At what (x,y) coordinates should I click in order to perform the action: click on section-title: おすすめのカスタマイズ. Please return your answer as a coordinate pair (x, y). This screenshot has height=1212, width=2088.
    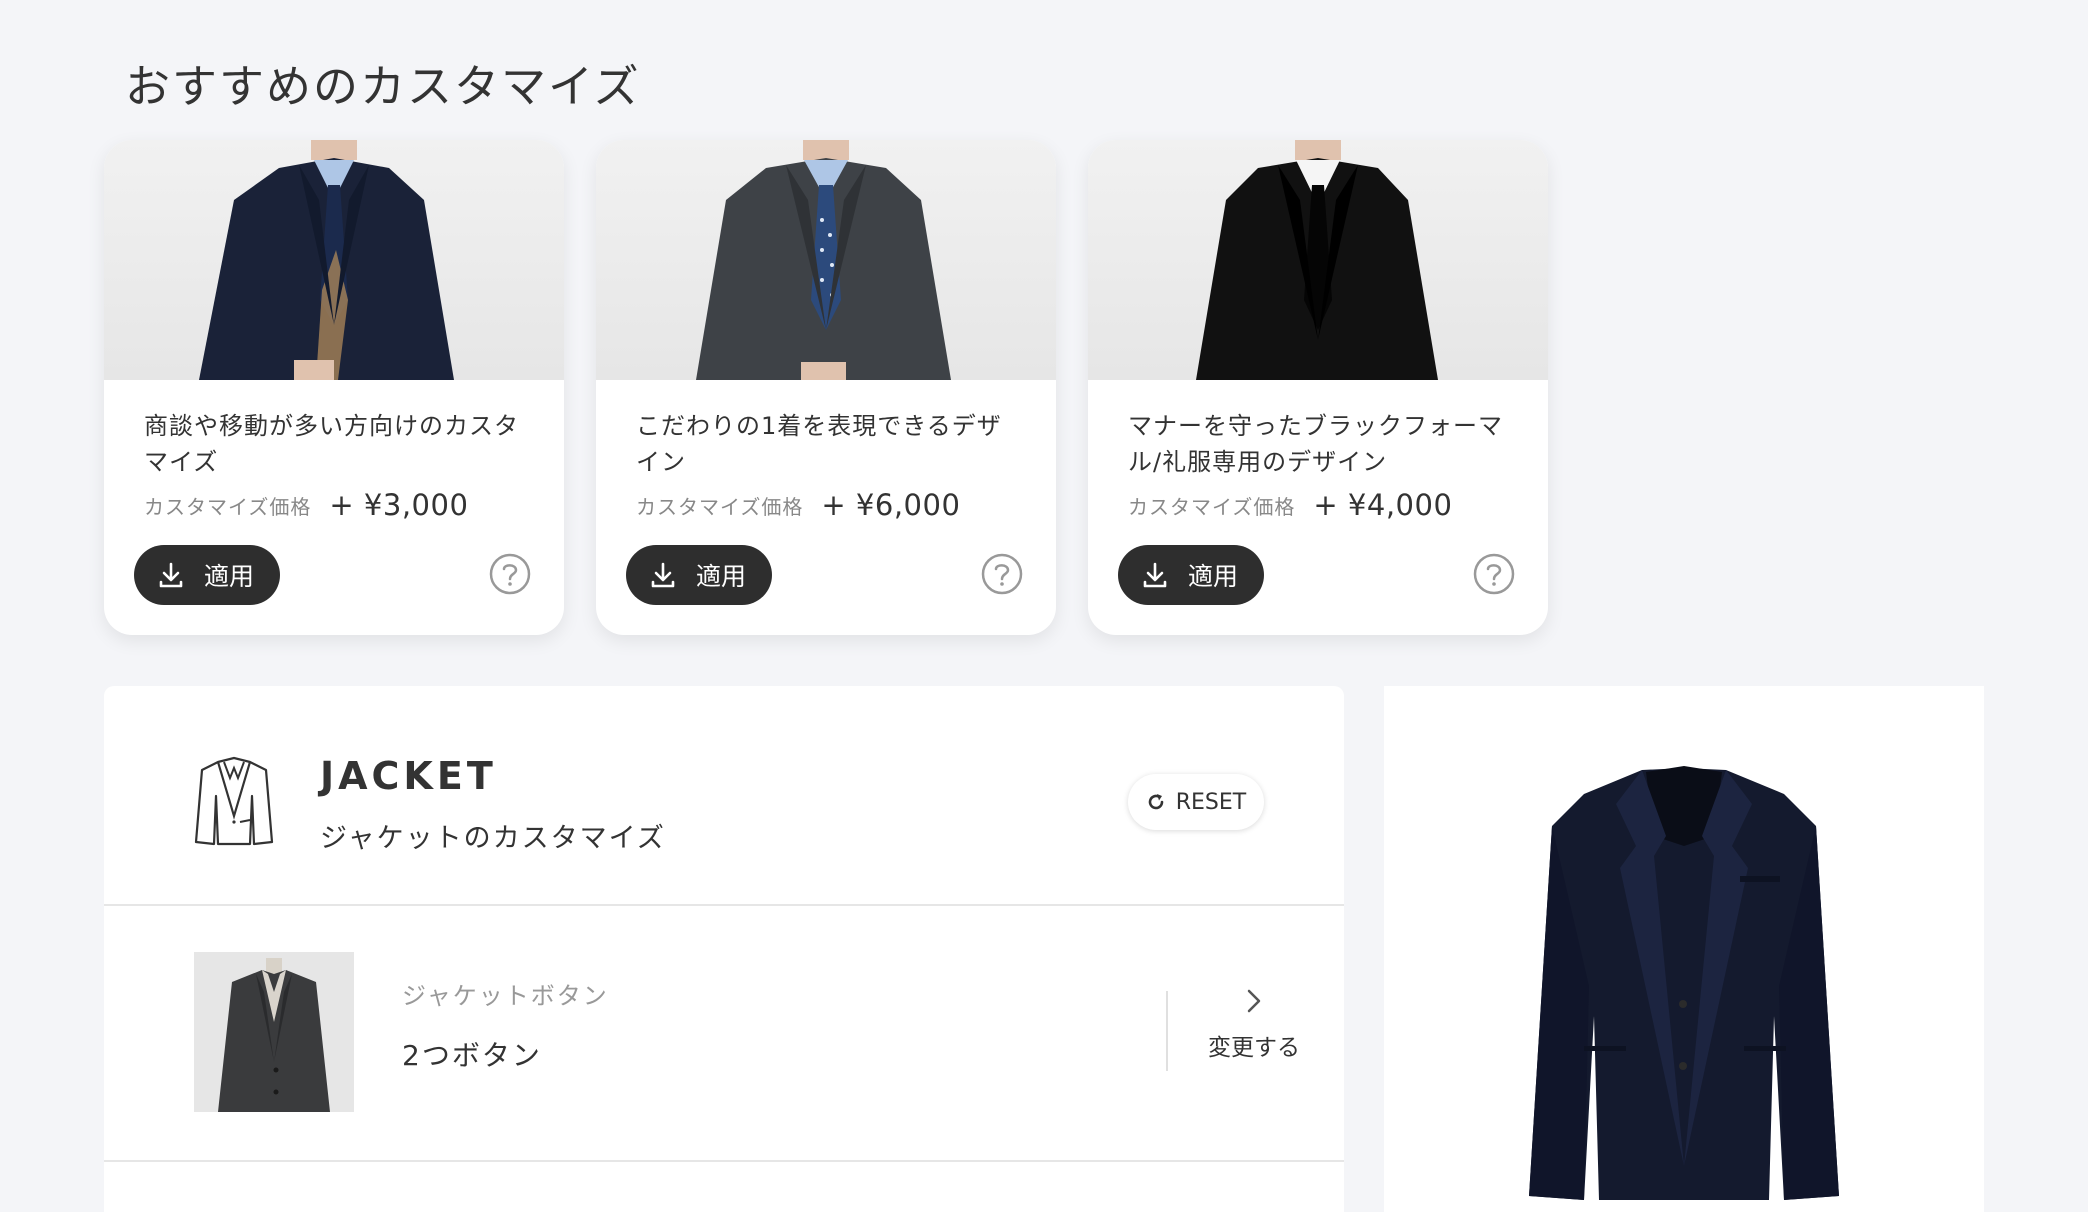
    Looking at the image, I should click on (383, 86).